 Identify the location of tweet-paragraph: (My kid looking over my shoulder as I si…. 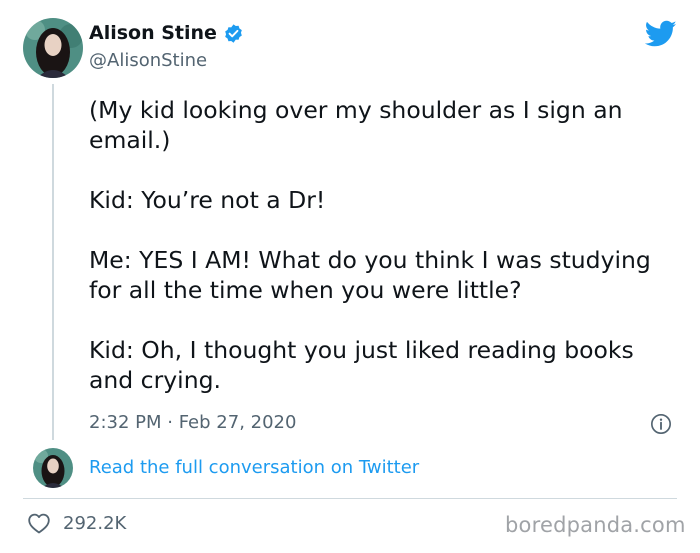
(356, 125).